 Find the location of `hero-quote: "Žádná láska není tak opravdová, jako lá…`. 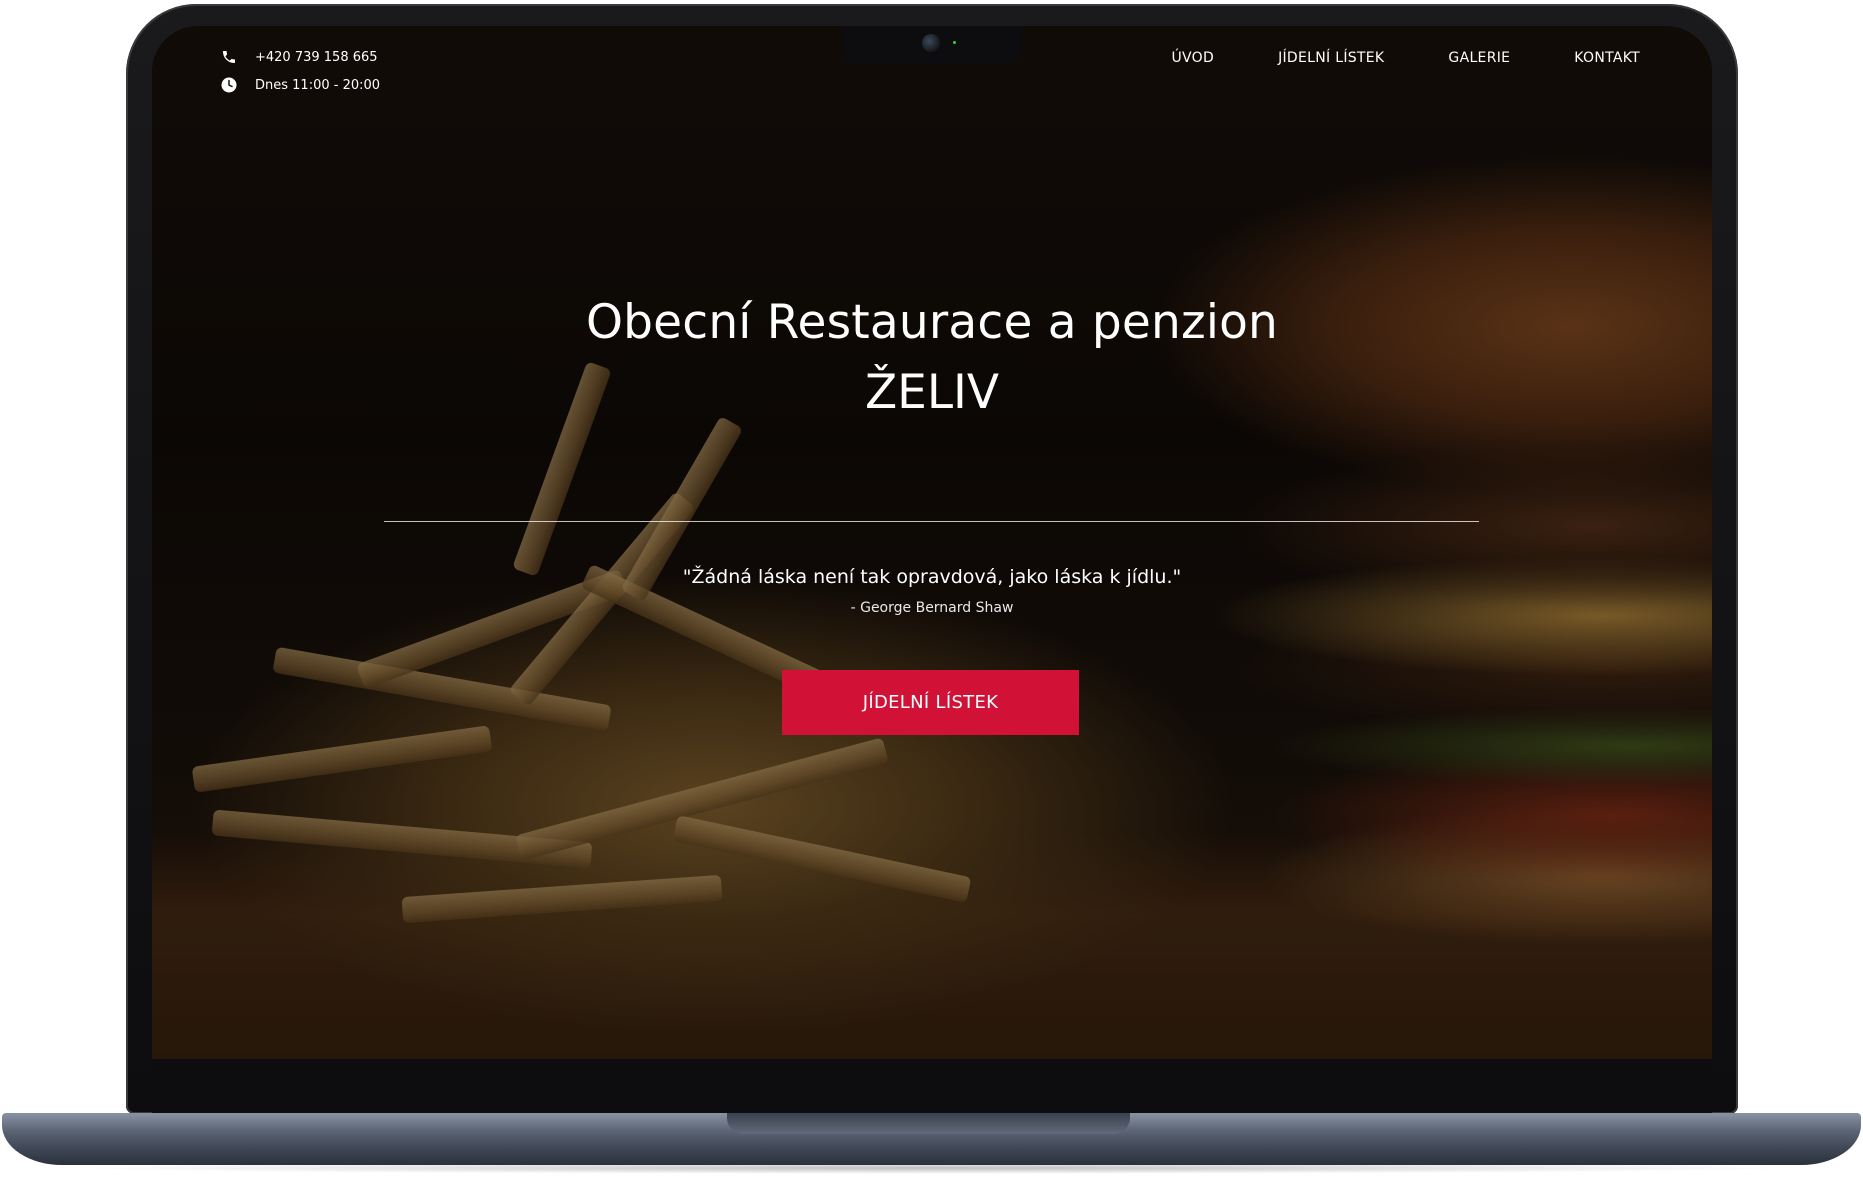

hero-quote: "Žádná láska není tak opravdová, jako lá… is located at coordinates (932, 577).